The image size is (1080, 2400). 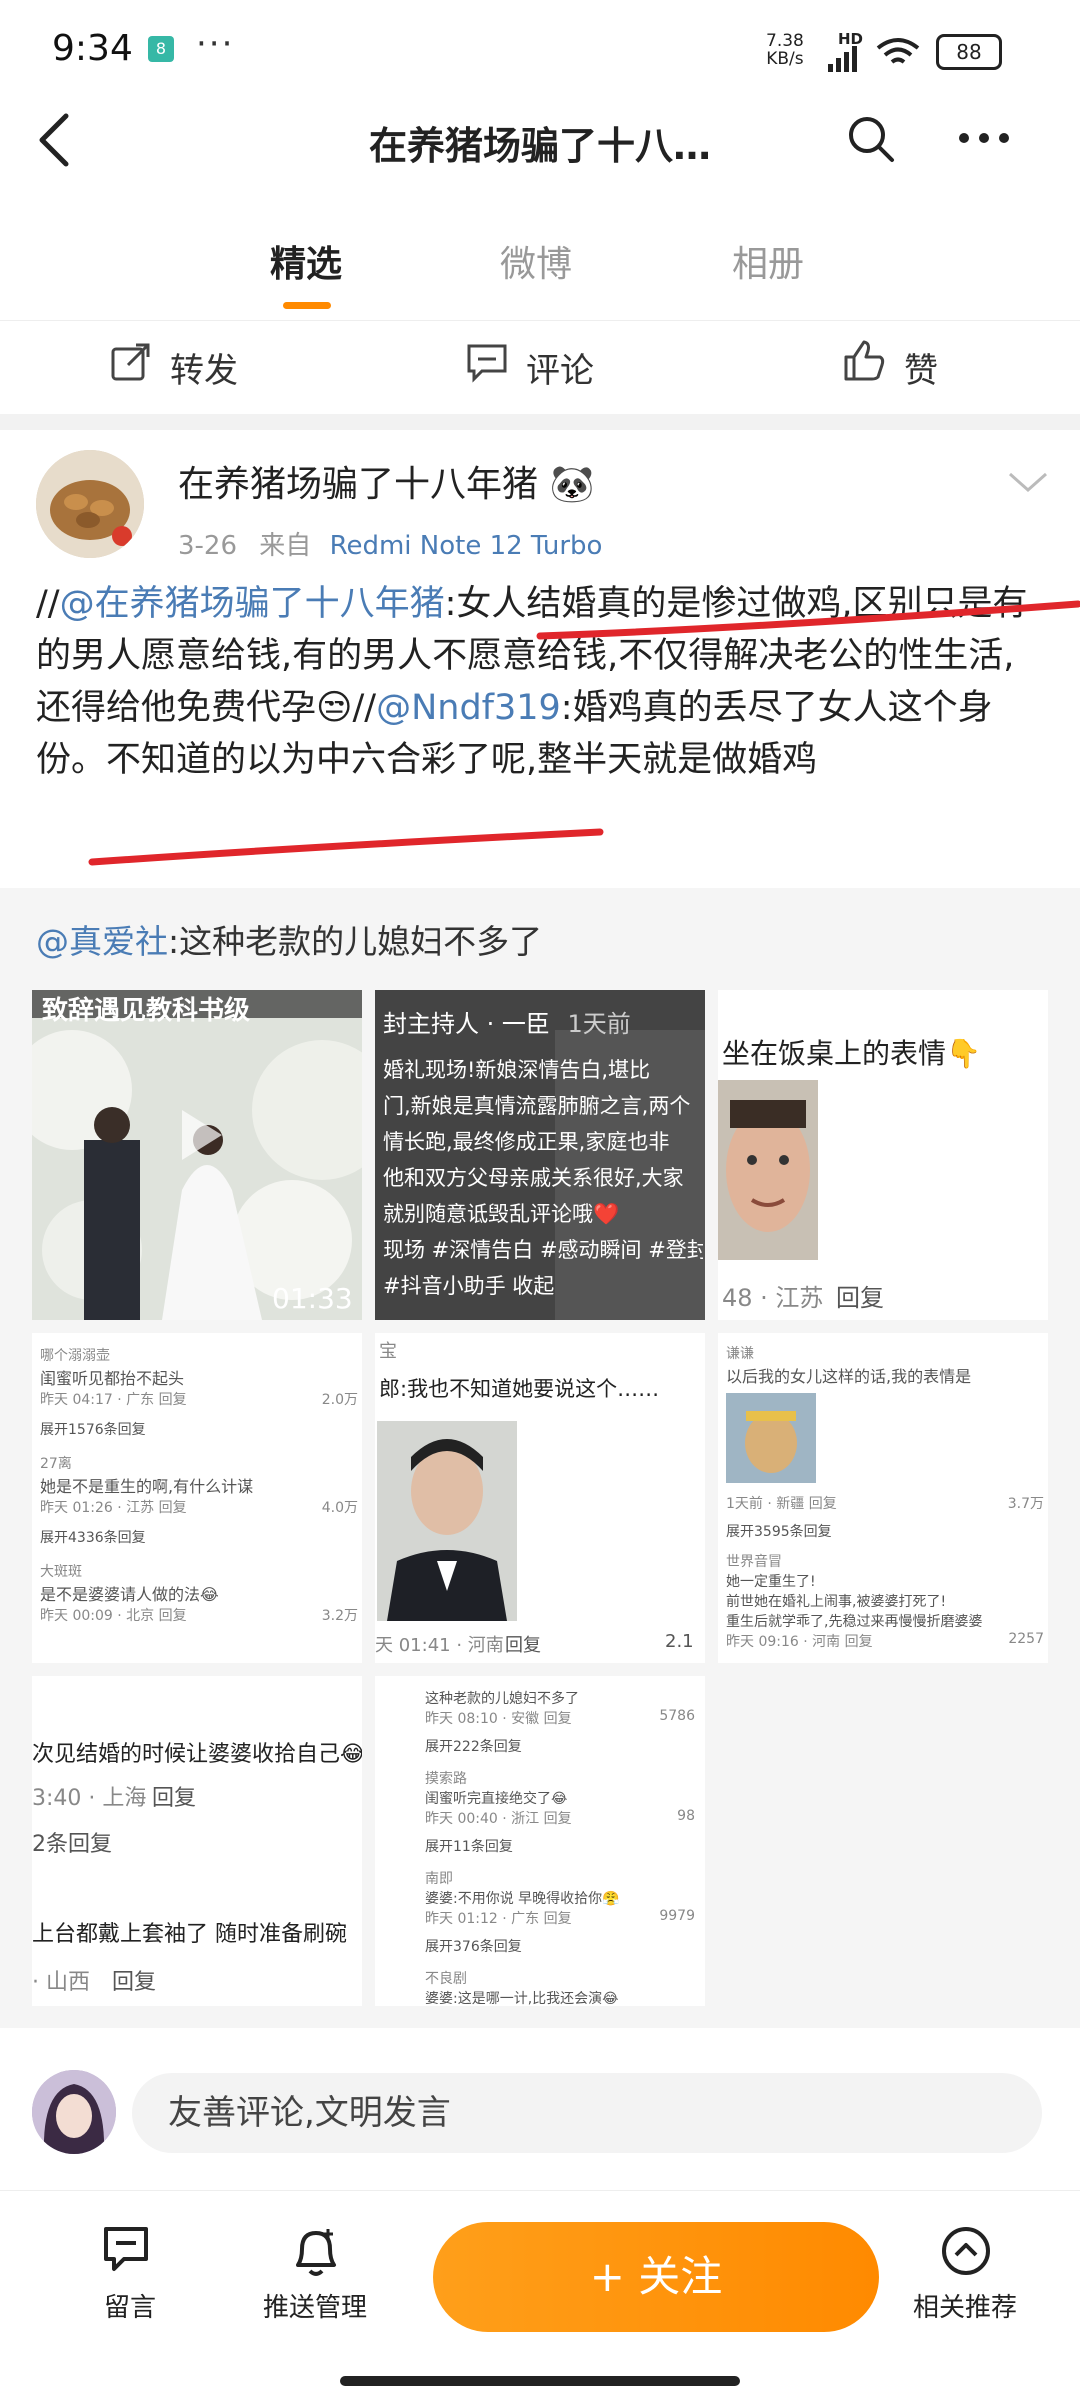 What do you see at coordinates (860, 1295) in the screenshot?
I see `grid3-reply: 回复` at bounding box center [860, 1295].